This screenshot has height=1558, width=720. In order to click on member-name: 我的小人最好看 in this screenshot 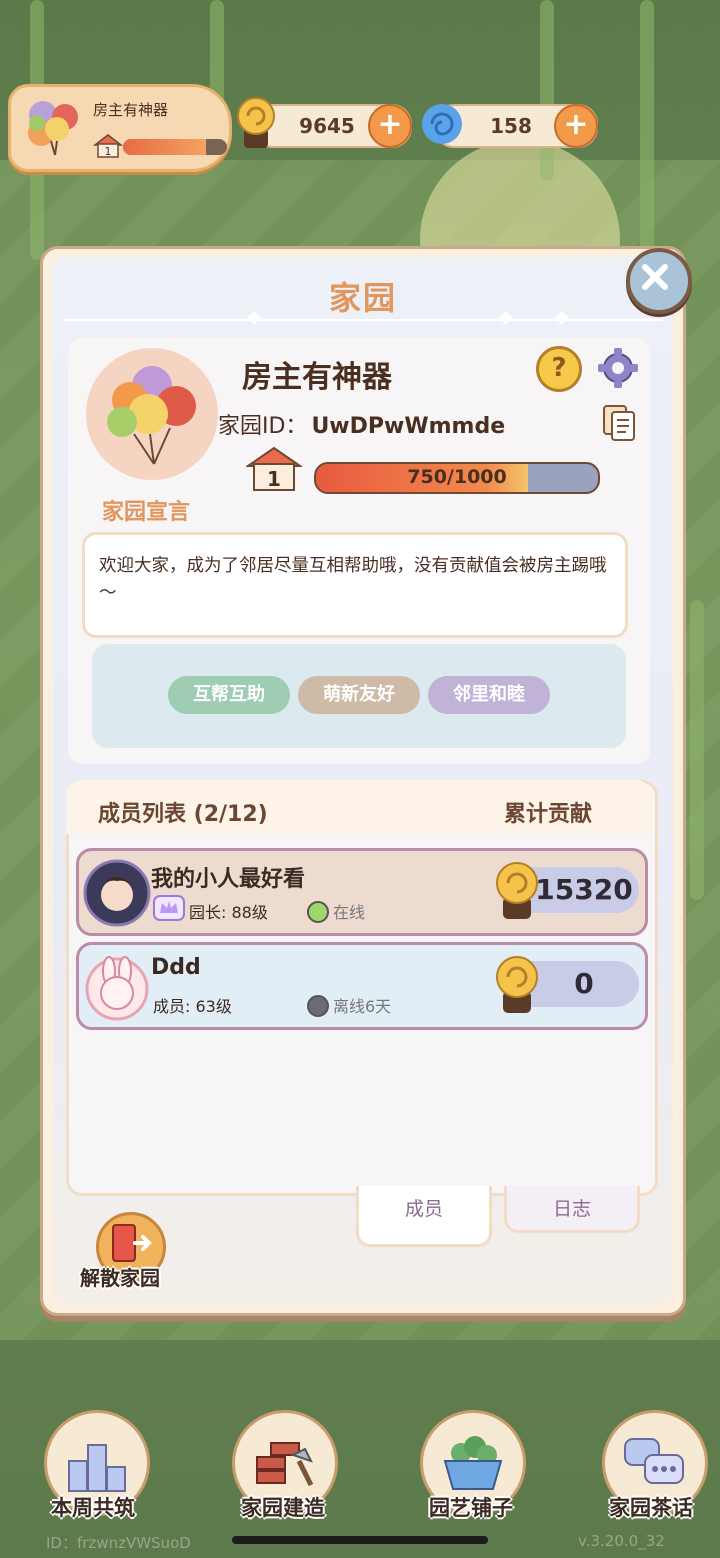, I will do `click(228, 879)`.